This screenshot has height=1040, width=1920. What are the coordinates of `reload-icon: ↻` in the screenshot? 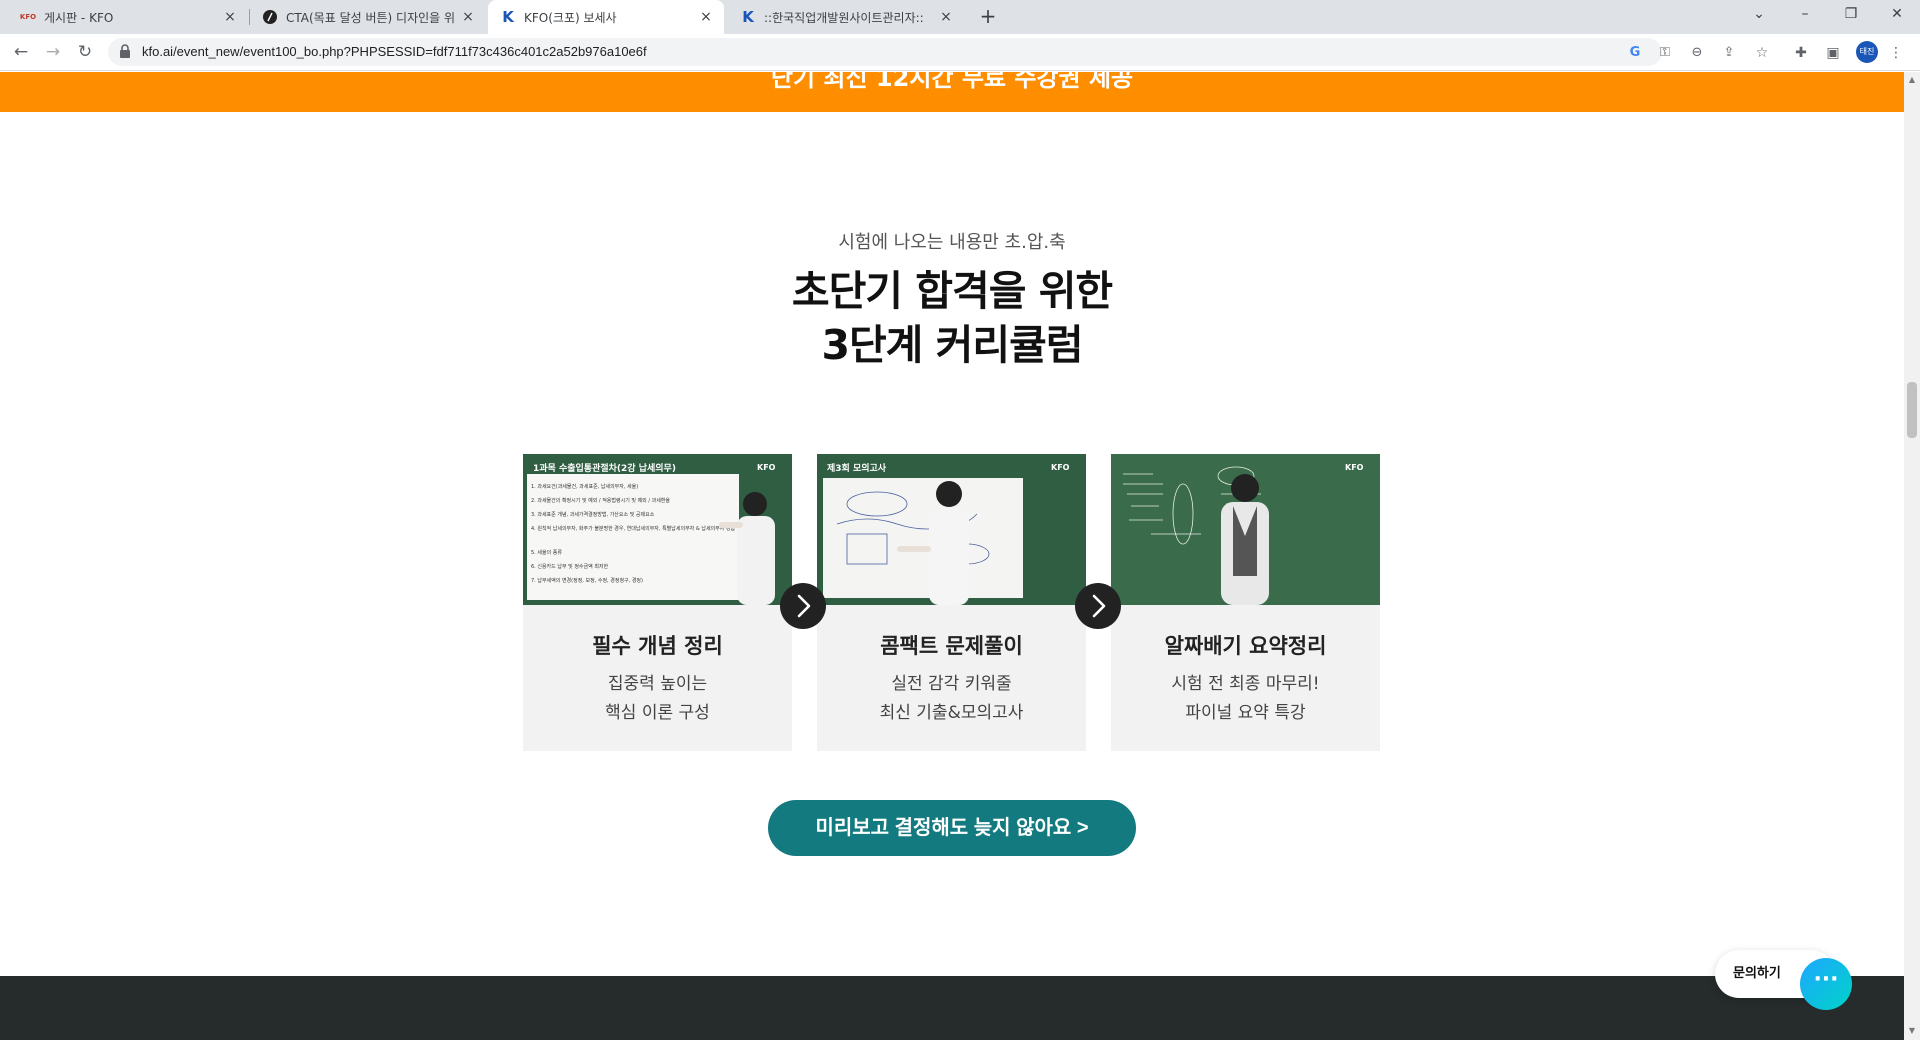 It's located at (85, 53).